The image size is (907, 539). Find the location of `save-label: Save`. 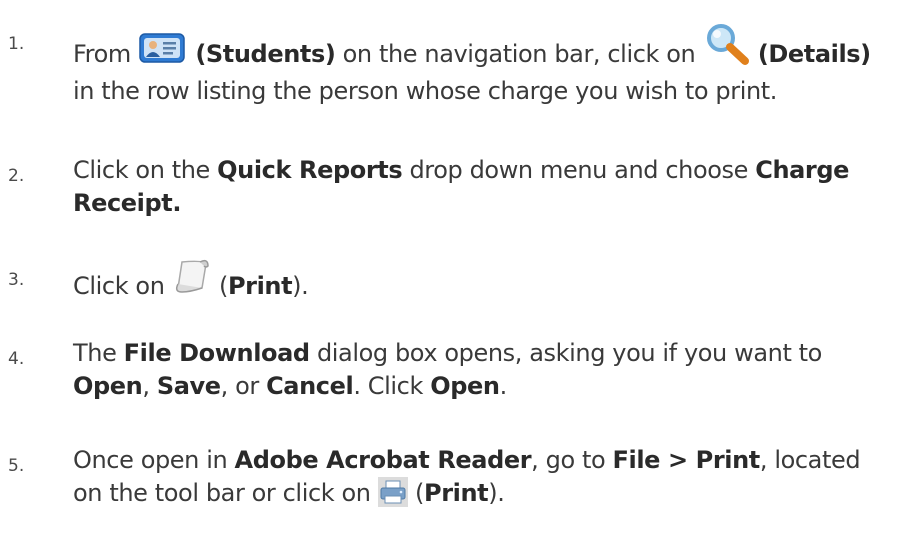

save-label: Save is located at coordinates (188, 386).